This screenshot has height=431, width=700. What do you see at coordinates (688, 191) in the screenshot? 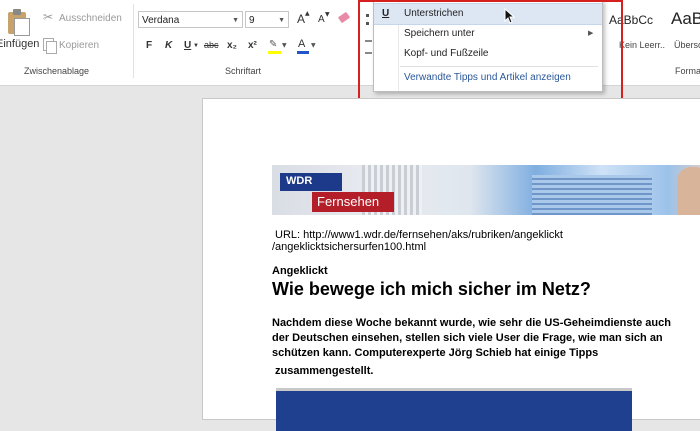
I see `person-shape` at bounding box center [688, 191].